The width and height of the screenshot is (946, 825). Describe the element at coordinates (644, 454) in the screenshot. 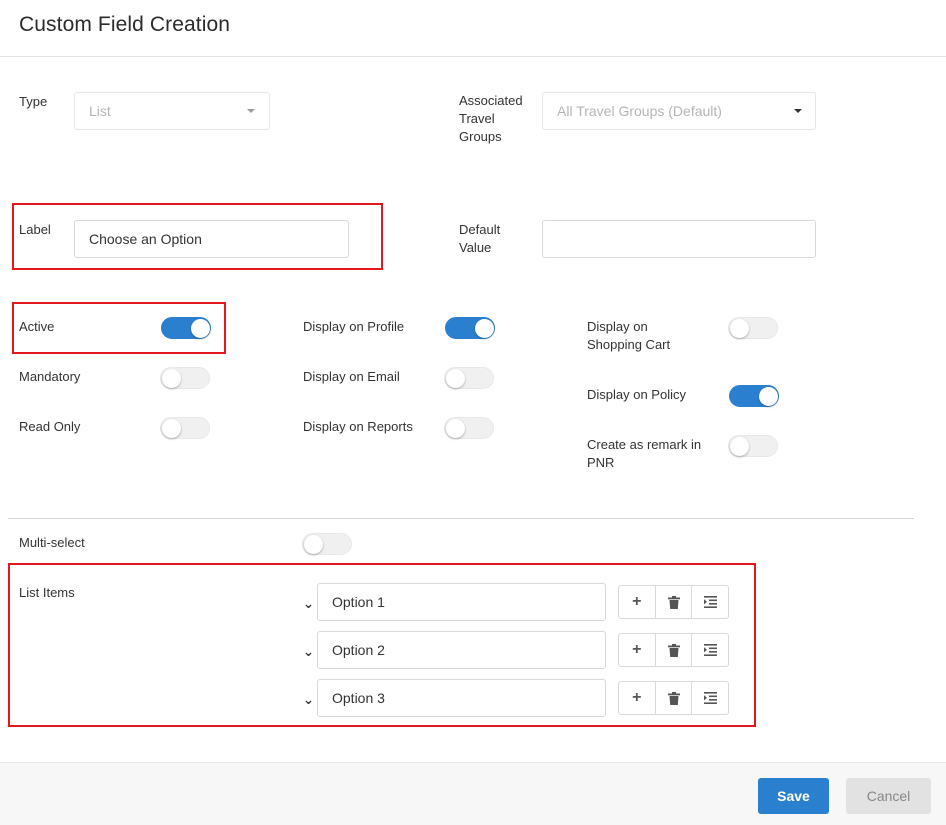

I see `remark-pnr-label: Create as remark in PNR` at that location.